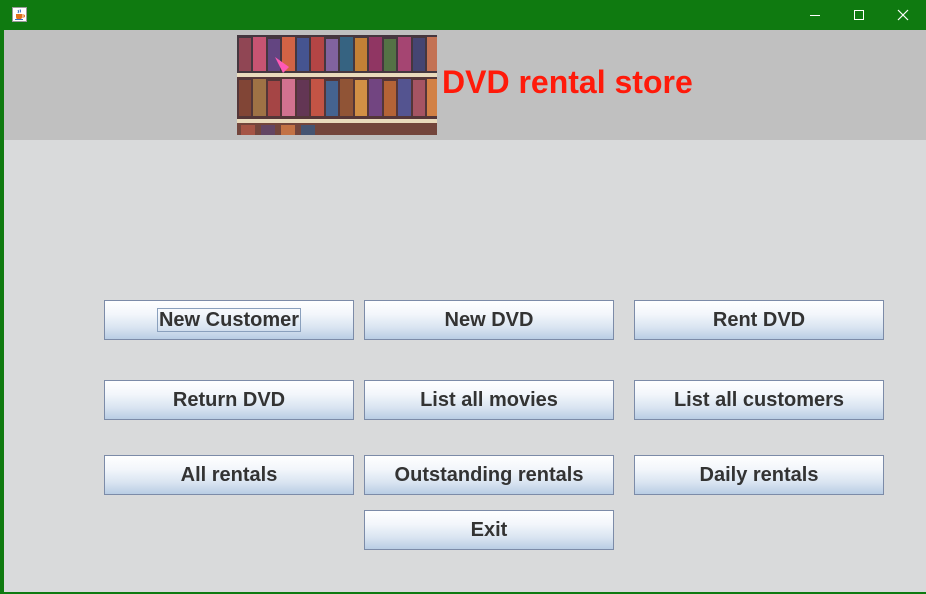  Describe the element at coordinates (489, 530) in the screenshot. I see `exit-button: Exit` at that location.